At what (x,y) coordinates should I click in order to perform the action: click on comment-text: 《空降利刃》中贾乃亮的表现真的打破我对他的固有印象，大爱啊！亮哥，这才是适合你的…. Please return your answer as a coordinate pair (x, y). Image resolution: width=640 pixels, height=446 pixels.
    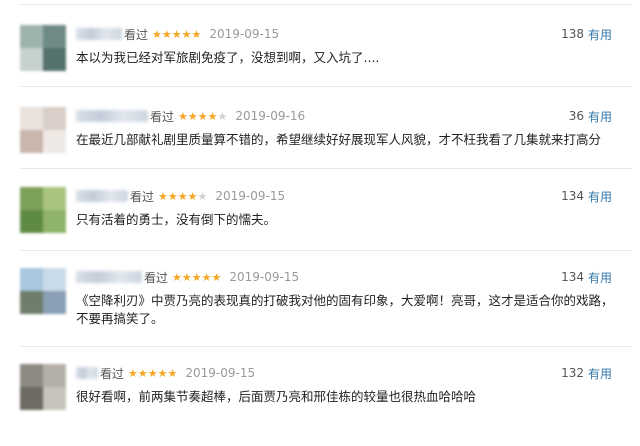
    Looking at the image, I should click on (345, 309).